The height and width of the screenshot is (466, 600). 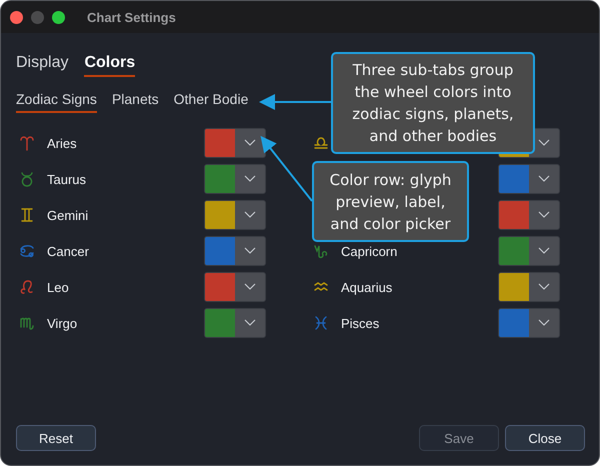 I want to click on sign-label: Leo, so click(x=58, y=287).